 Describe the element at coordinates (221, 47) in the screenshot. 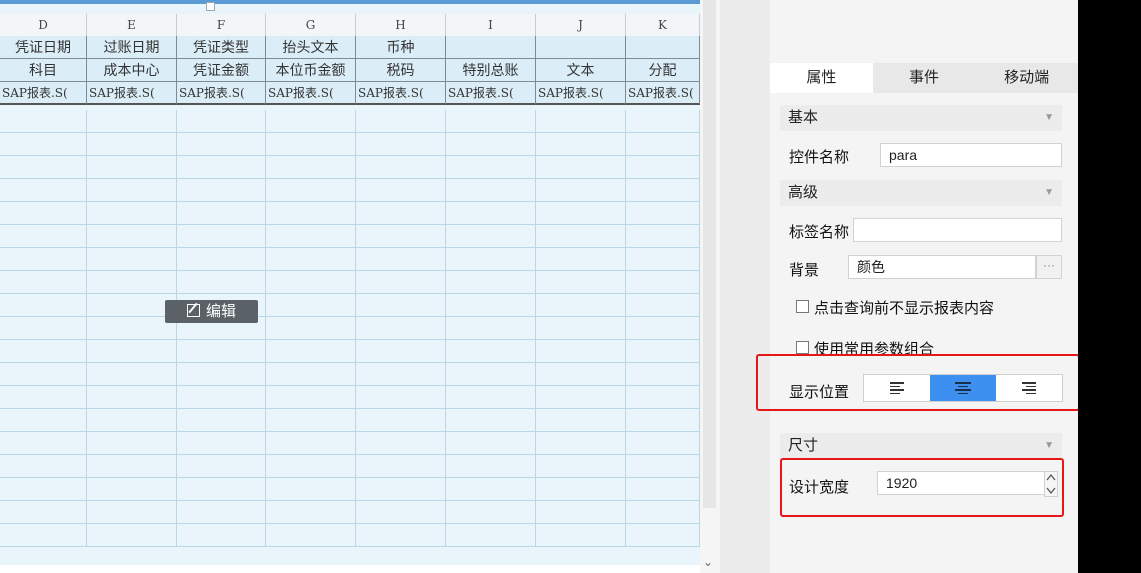

I see `header-cell: 凭证类型` at that location.